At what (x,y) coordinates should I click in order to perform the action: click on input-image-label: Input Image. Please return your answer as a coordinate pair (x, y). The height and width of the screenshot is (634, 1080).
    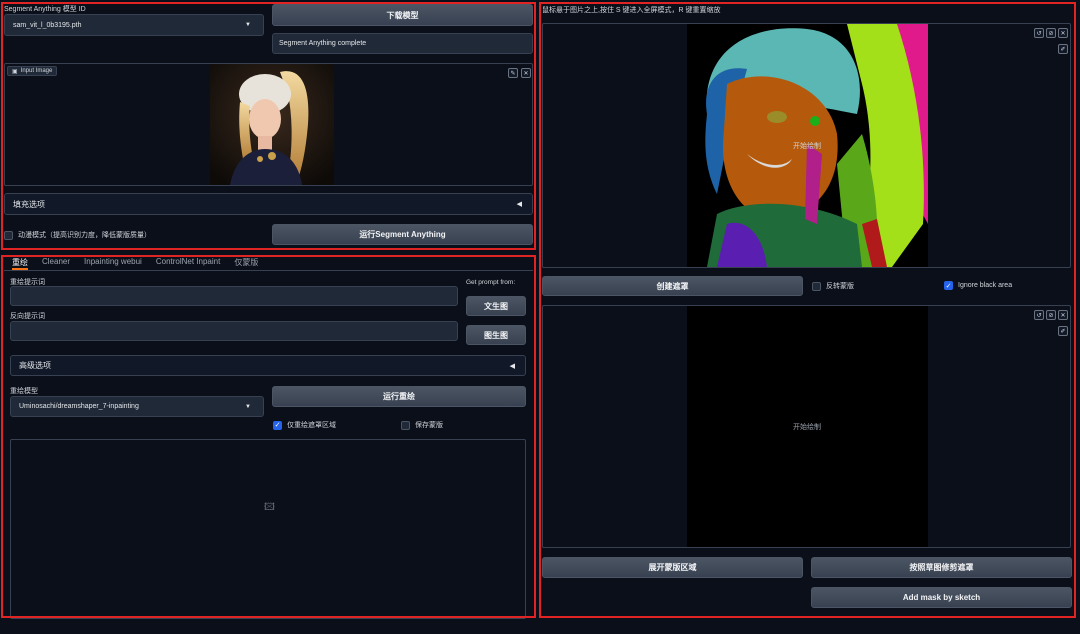
    Looking at the image, I should click on (36, 71).